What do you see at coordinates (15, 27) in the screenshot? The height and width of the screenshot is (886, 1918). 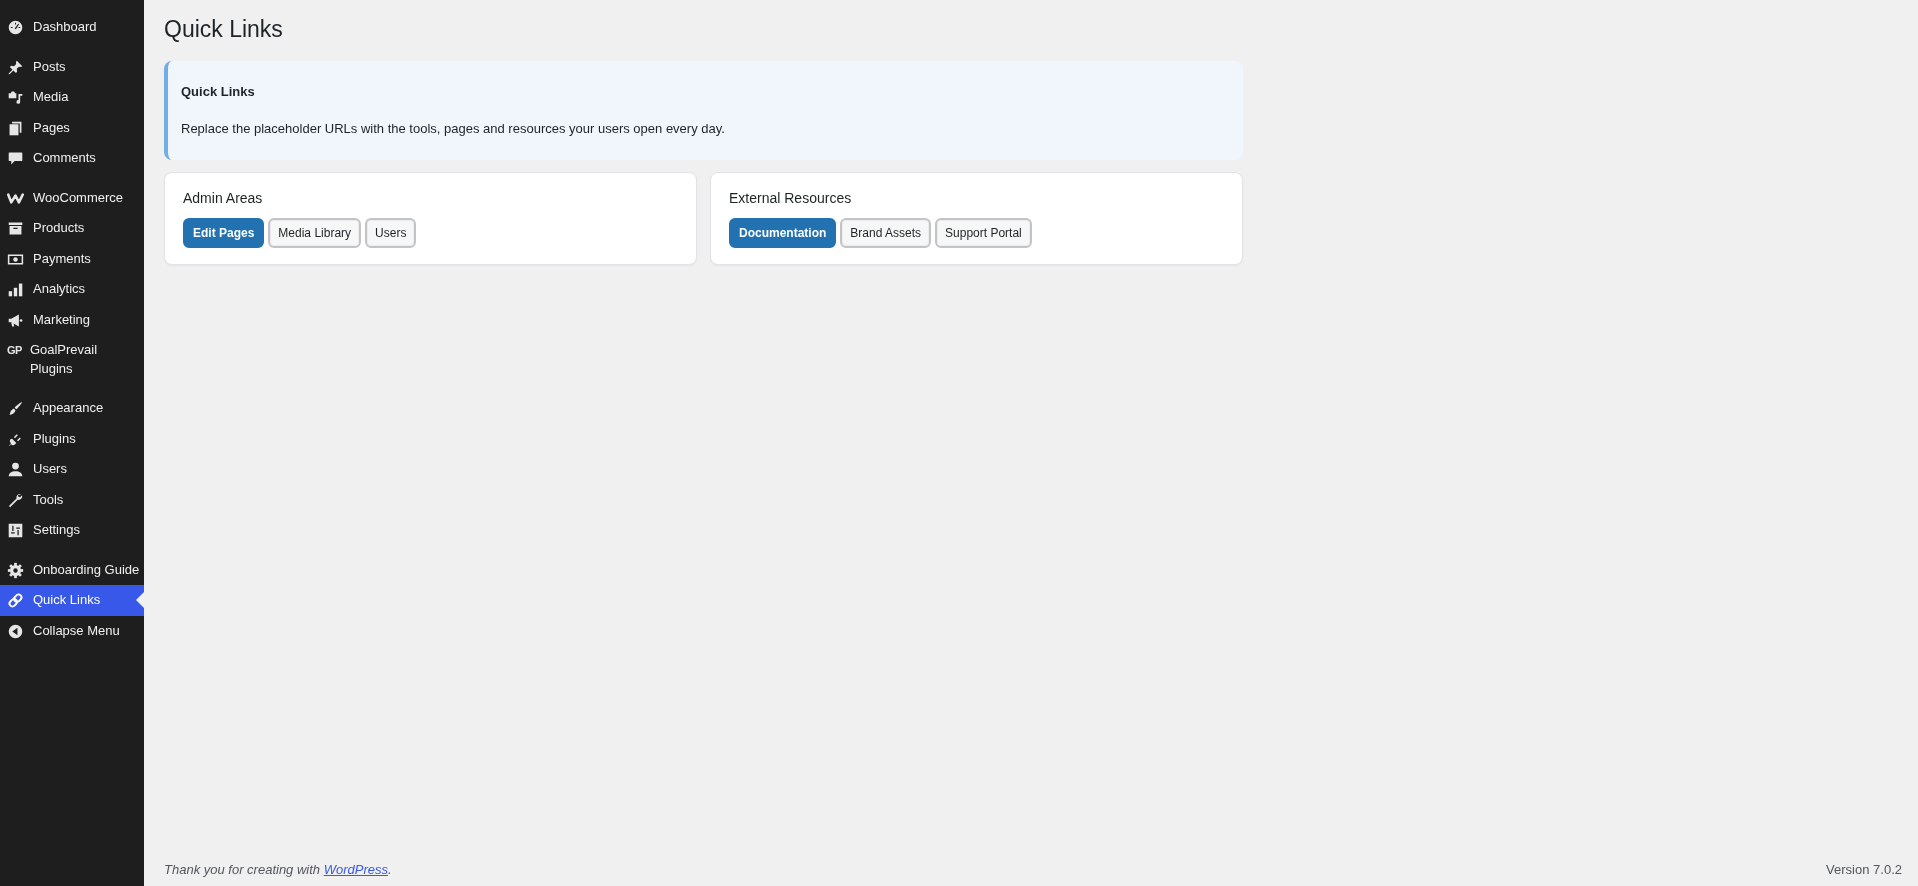 I see `gauge-icon` at bounding box center [15, 27].